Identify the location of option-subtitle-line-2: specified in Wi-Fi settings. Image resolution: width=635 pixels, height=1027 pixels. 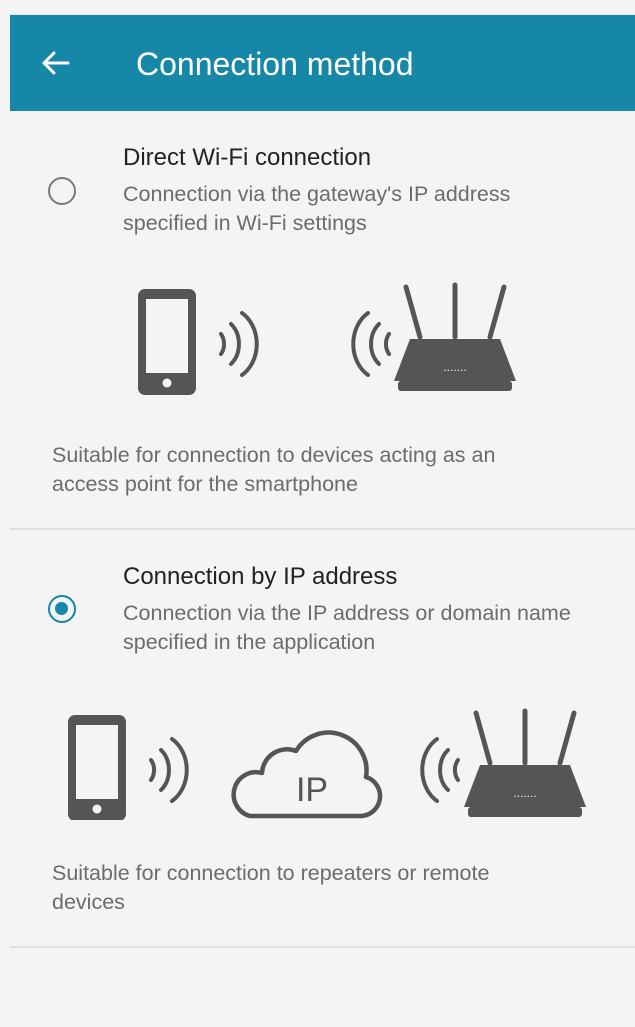
(245, 223).